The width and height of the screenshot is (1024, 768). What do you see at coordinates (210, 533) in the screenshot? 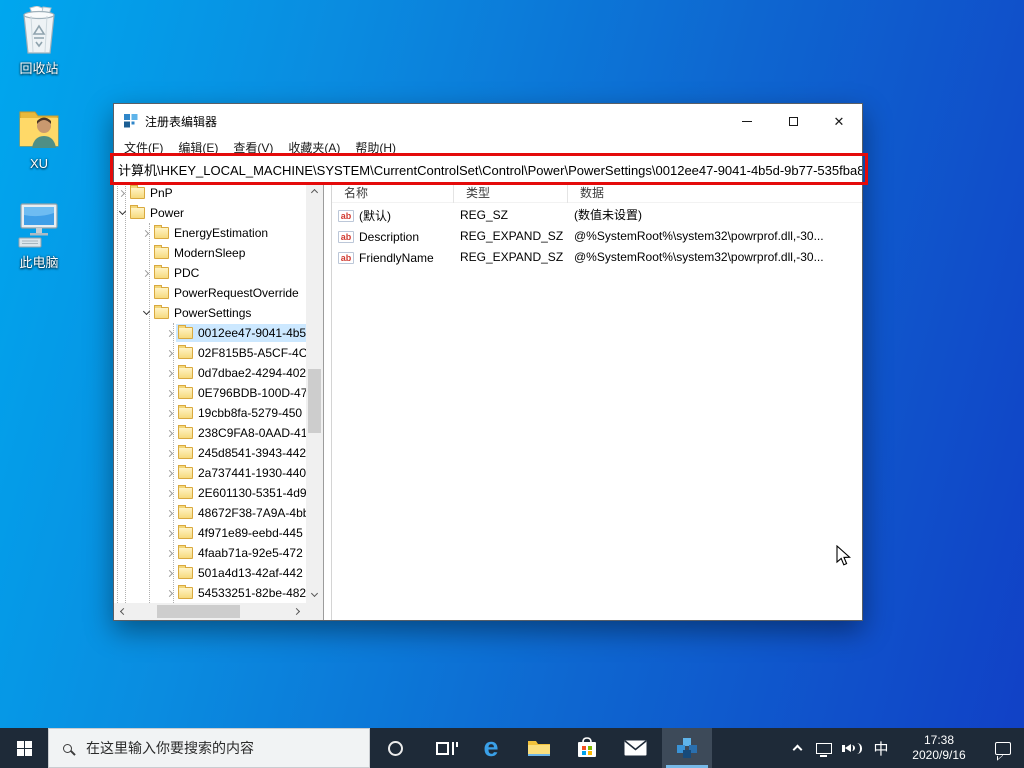
I see `tree-node-4f971e89-eebd-445: 4f971e89-eebd-445` at bounding box center [210, 533].